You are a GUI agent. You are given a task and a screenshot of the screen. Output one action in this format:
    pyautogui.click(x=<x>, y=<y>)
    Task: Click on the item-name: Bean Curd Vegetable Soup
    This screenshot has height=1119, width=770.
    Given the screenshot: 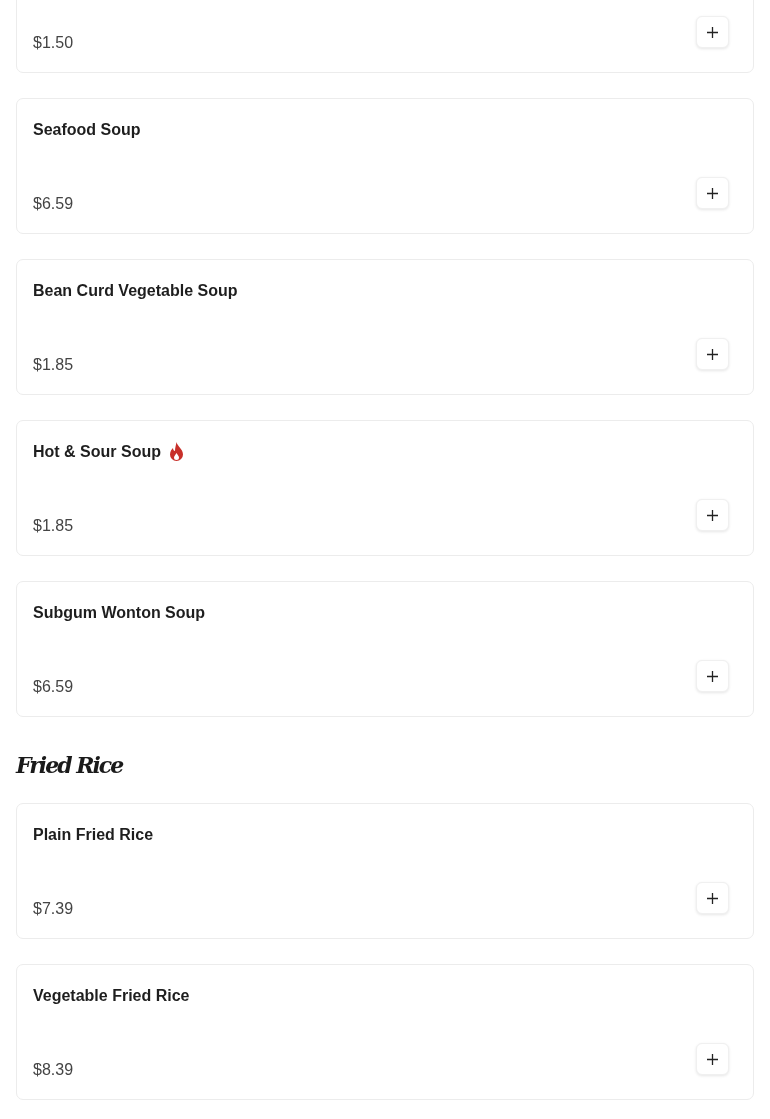 What is the action you would take?
    pyautogui.click(x=135, y=291)
    